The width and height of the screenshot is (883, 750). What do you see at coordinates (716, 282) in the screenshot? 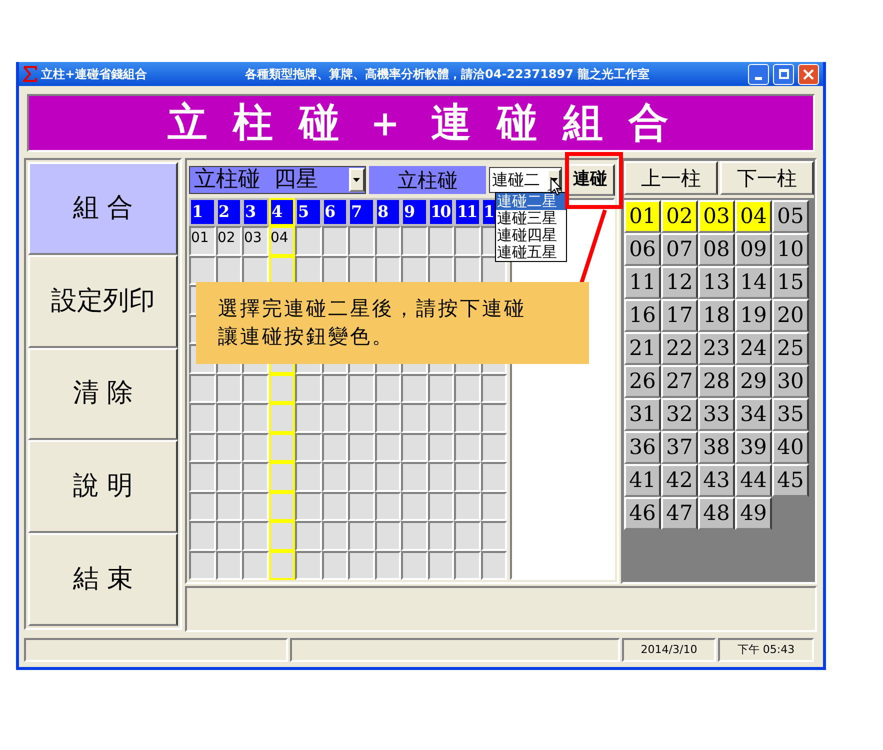
I see `number-button: 13` at bounding box center [716, 282].